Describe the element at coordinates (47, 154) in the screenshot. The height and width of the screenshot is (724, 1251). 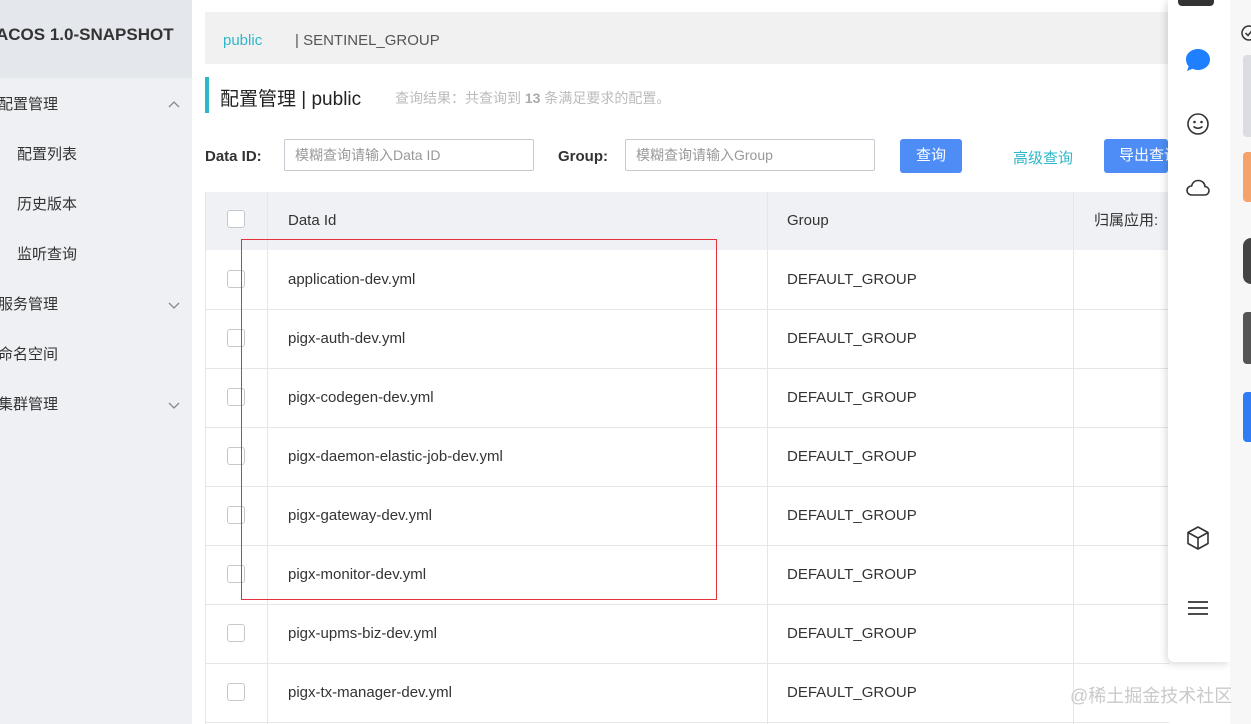
I see `sidebar-item-label: 配置列表` at that location.